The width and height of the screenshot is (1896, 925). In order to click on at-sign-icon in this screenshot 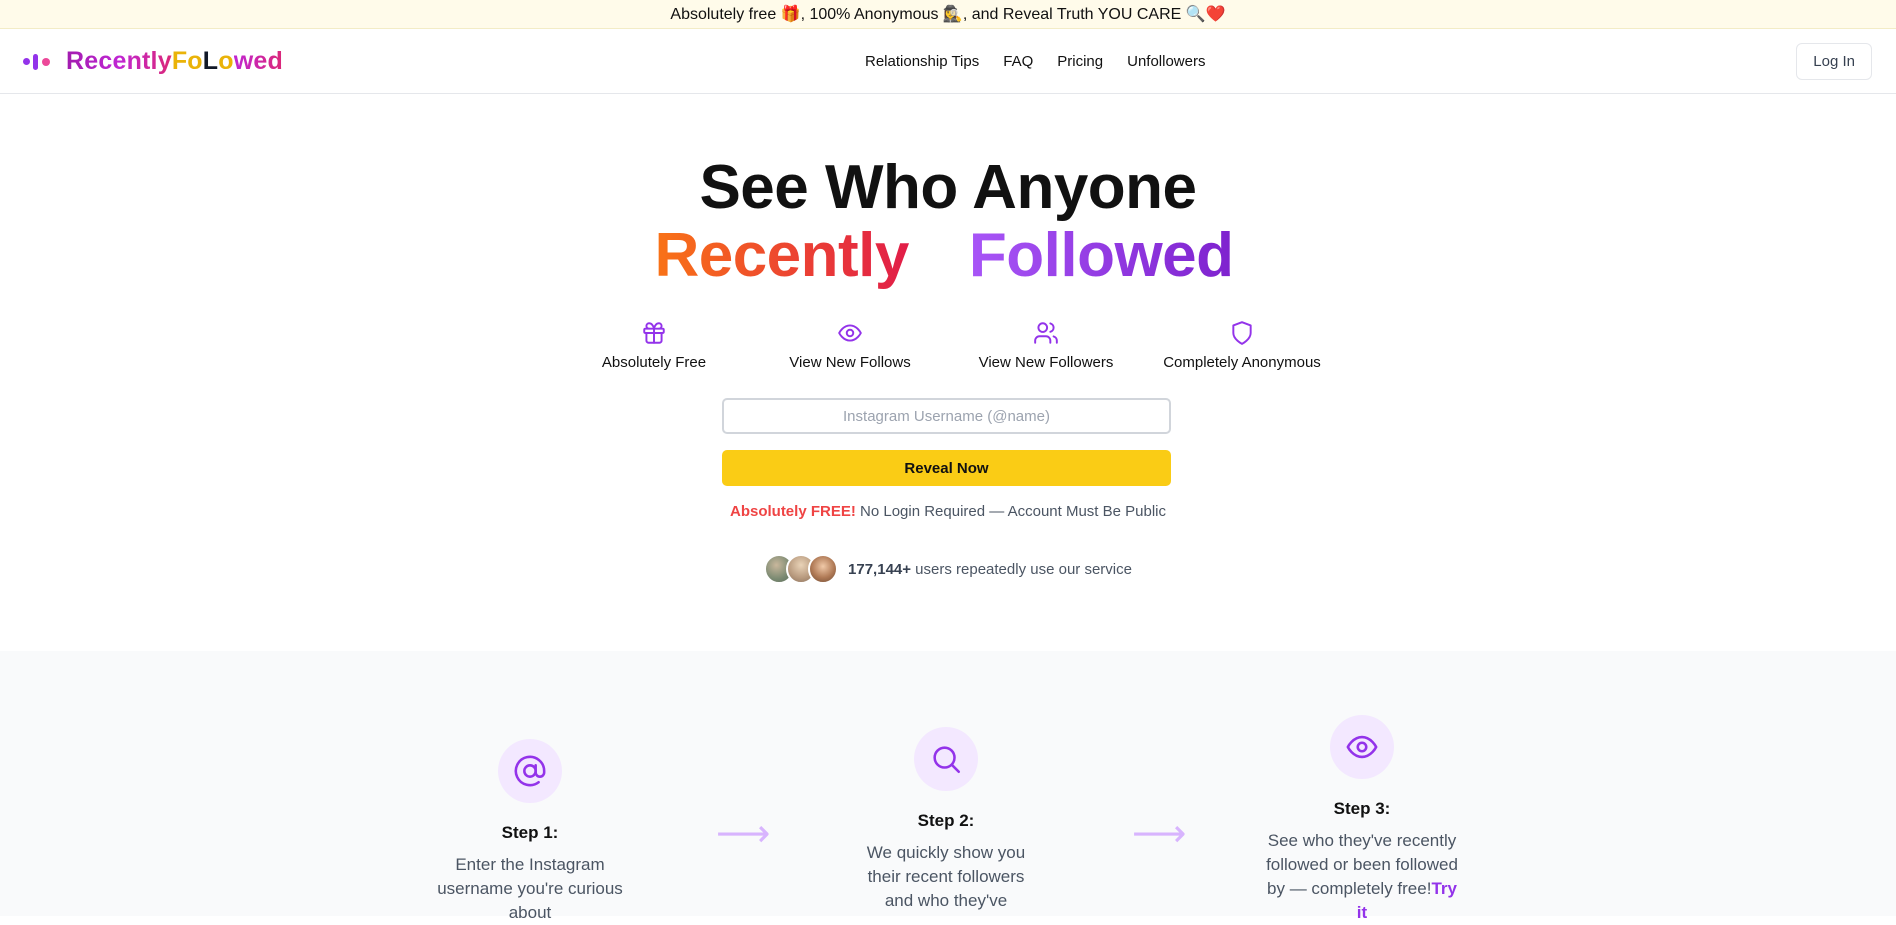, I will do `click(530, 771)`.